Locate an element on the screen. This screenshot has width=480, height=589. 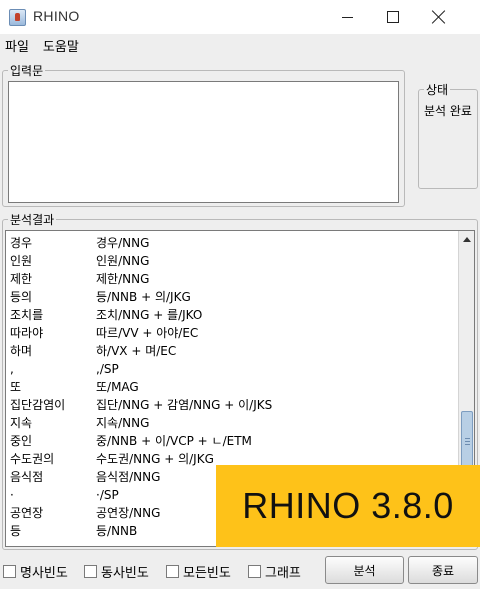
menu-file: 파일 is located at coordinates (18, 45).